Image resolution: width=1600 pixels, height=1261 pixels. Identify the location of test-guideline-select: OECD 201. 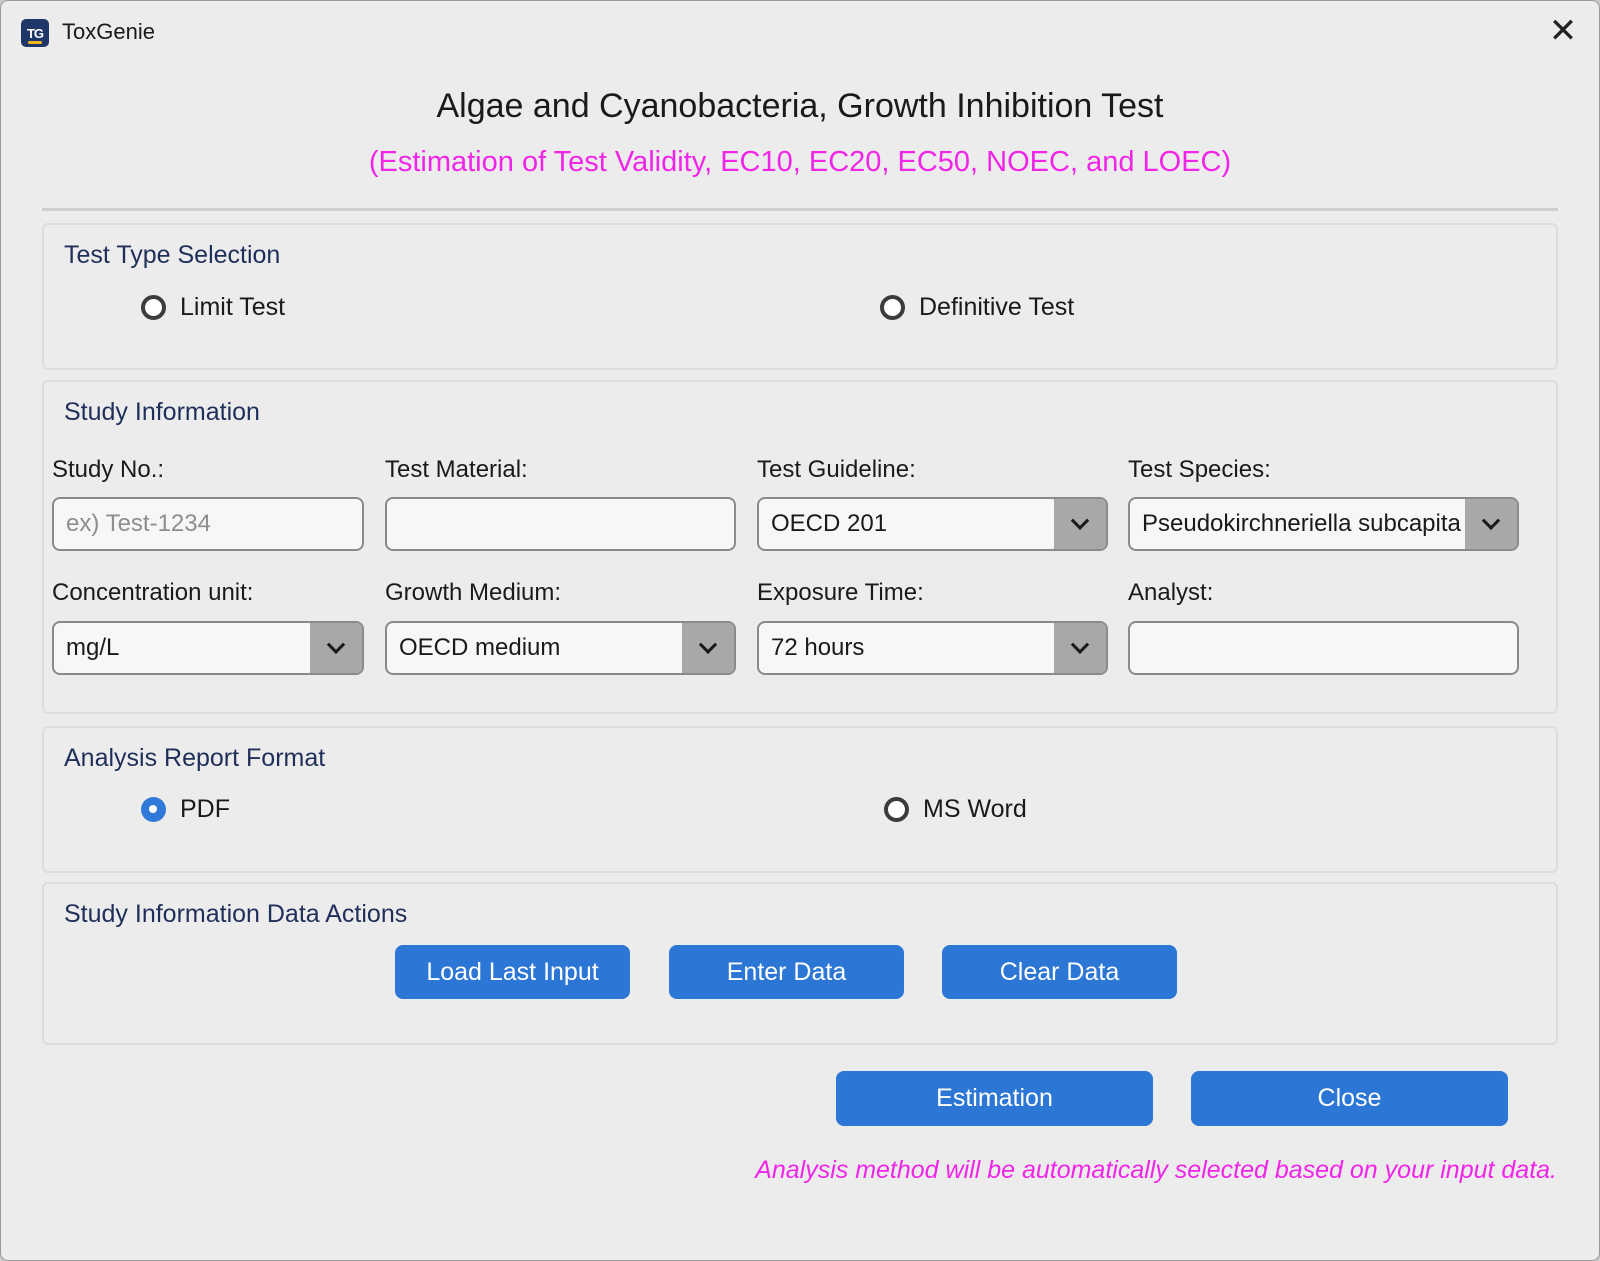
(932, 524).